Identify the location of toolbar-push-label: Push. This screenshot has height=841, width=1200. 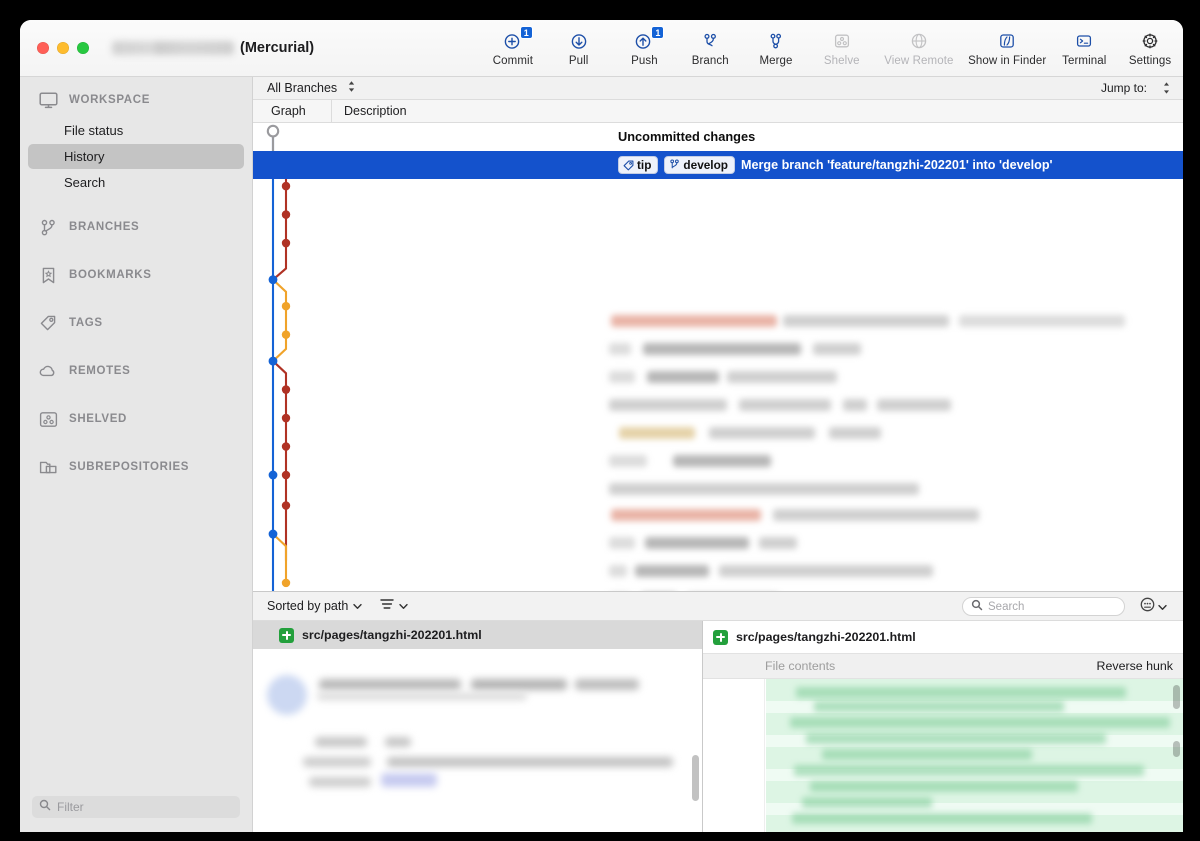
(644, 61).